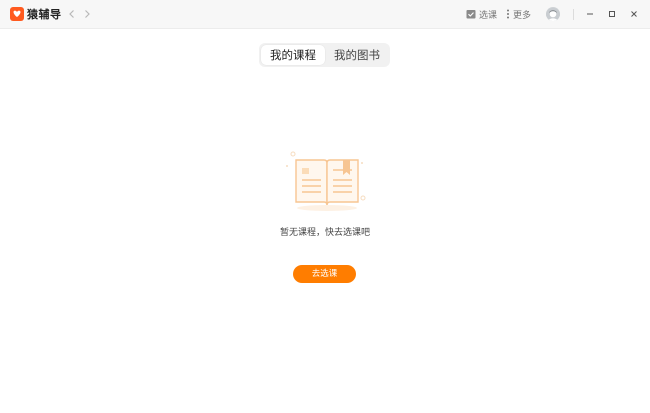 Image resolution: width=650 pixels, height=413 pixels. I want to click on logo-icon, so click(17, 14).